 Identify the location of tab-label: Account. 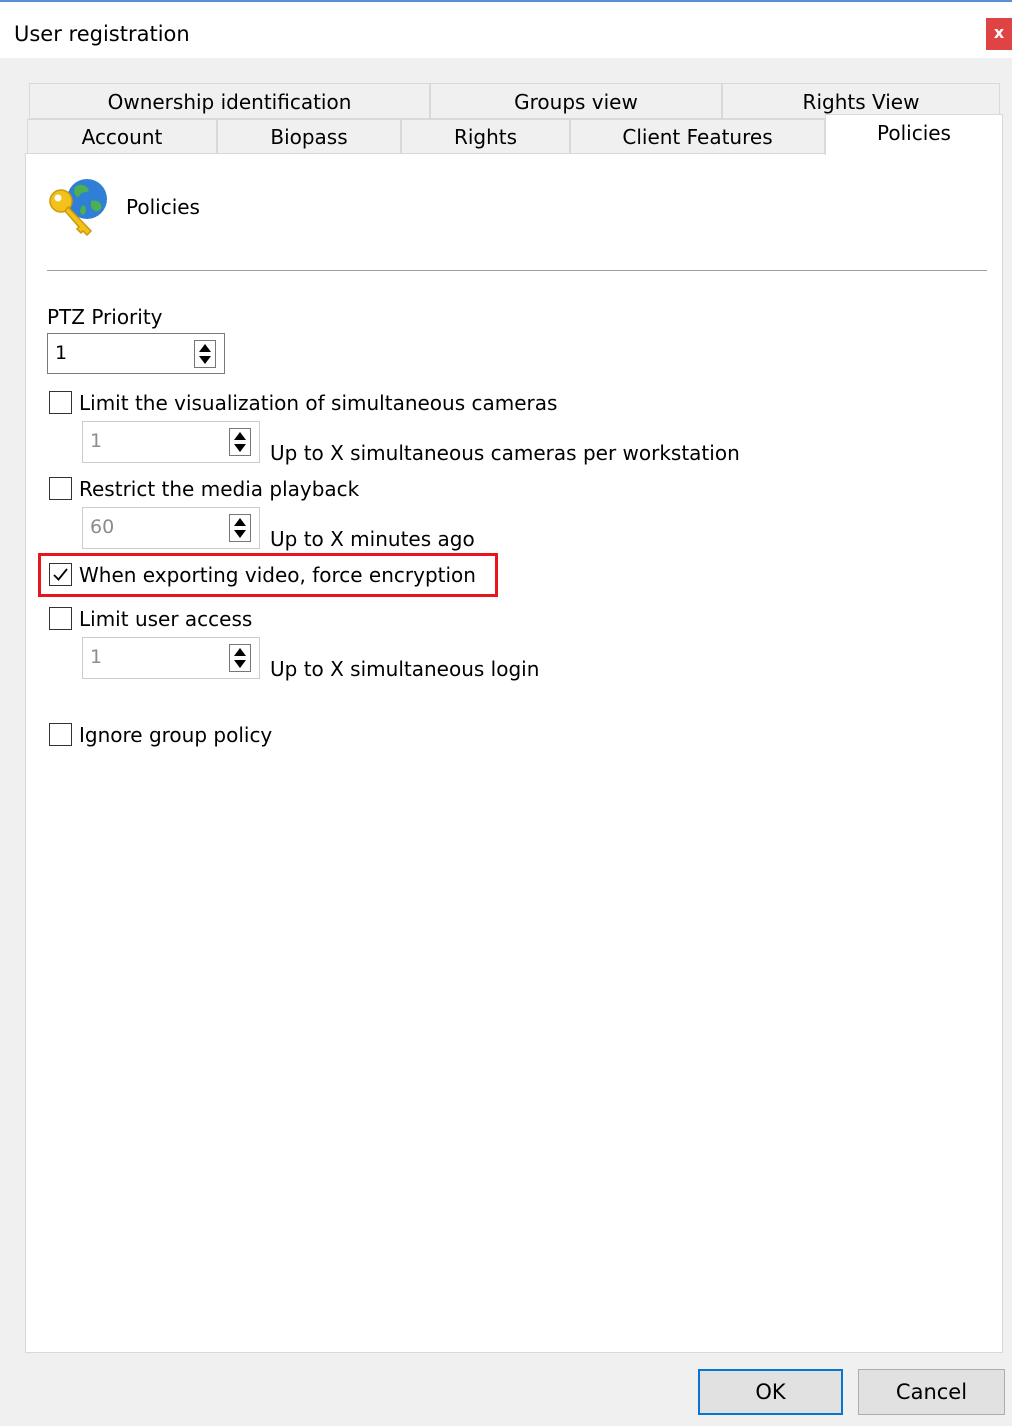
(122, 137).